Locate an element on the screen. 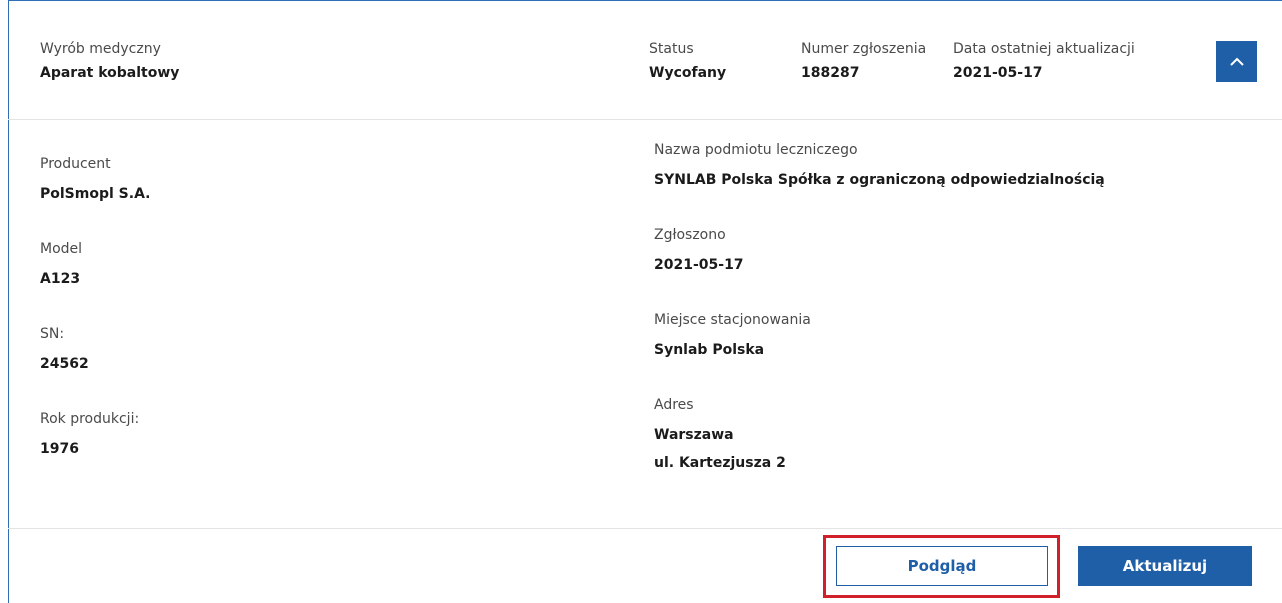 The width and height of the screenshot is (1282, 603). report-number-label: Numer zgłoszenia is located at coordinates (864, 49).